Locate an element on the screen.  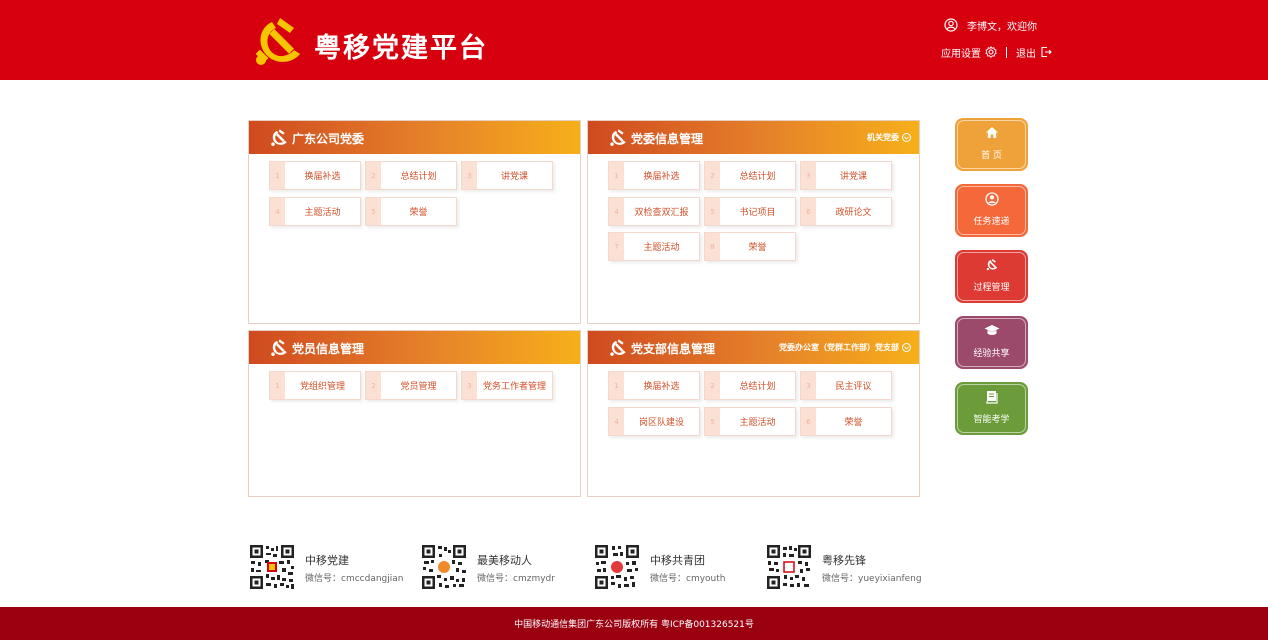
panel-header: 党委信息管理 机关党委 is located at coordinates (753, 137).